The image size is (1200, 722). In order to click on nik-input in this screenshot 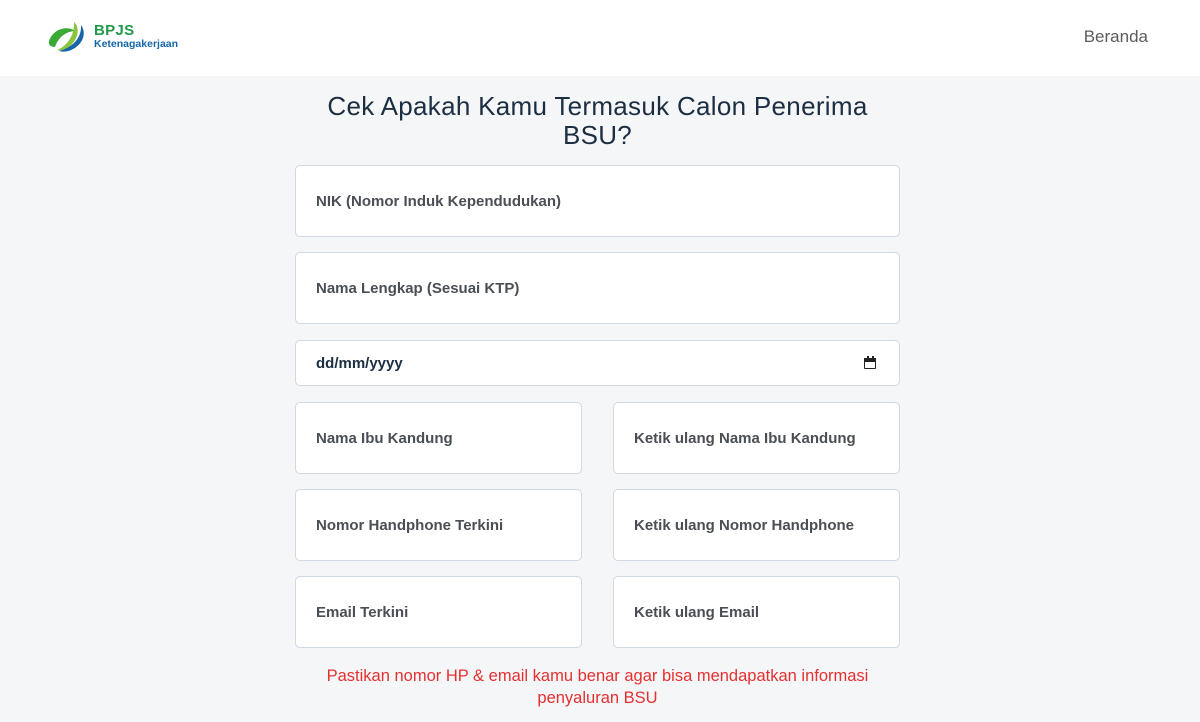, I will do `click(607, 201)`.